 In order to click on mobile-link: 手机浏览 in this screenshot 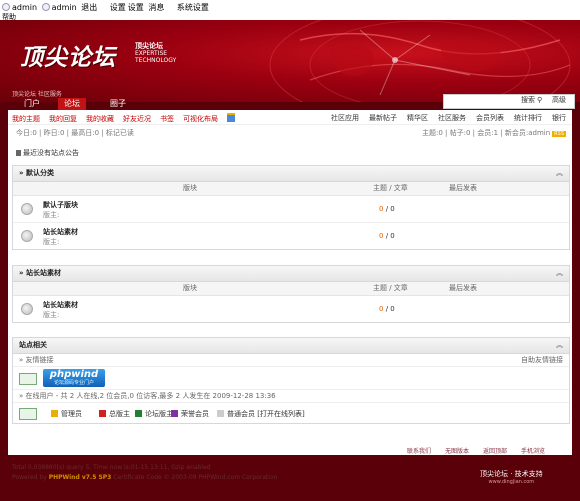, I will do `click(533, 451)`.